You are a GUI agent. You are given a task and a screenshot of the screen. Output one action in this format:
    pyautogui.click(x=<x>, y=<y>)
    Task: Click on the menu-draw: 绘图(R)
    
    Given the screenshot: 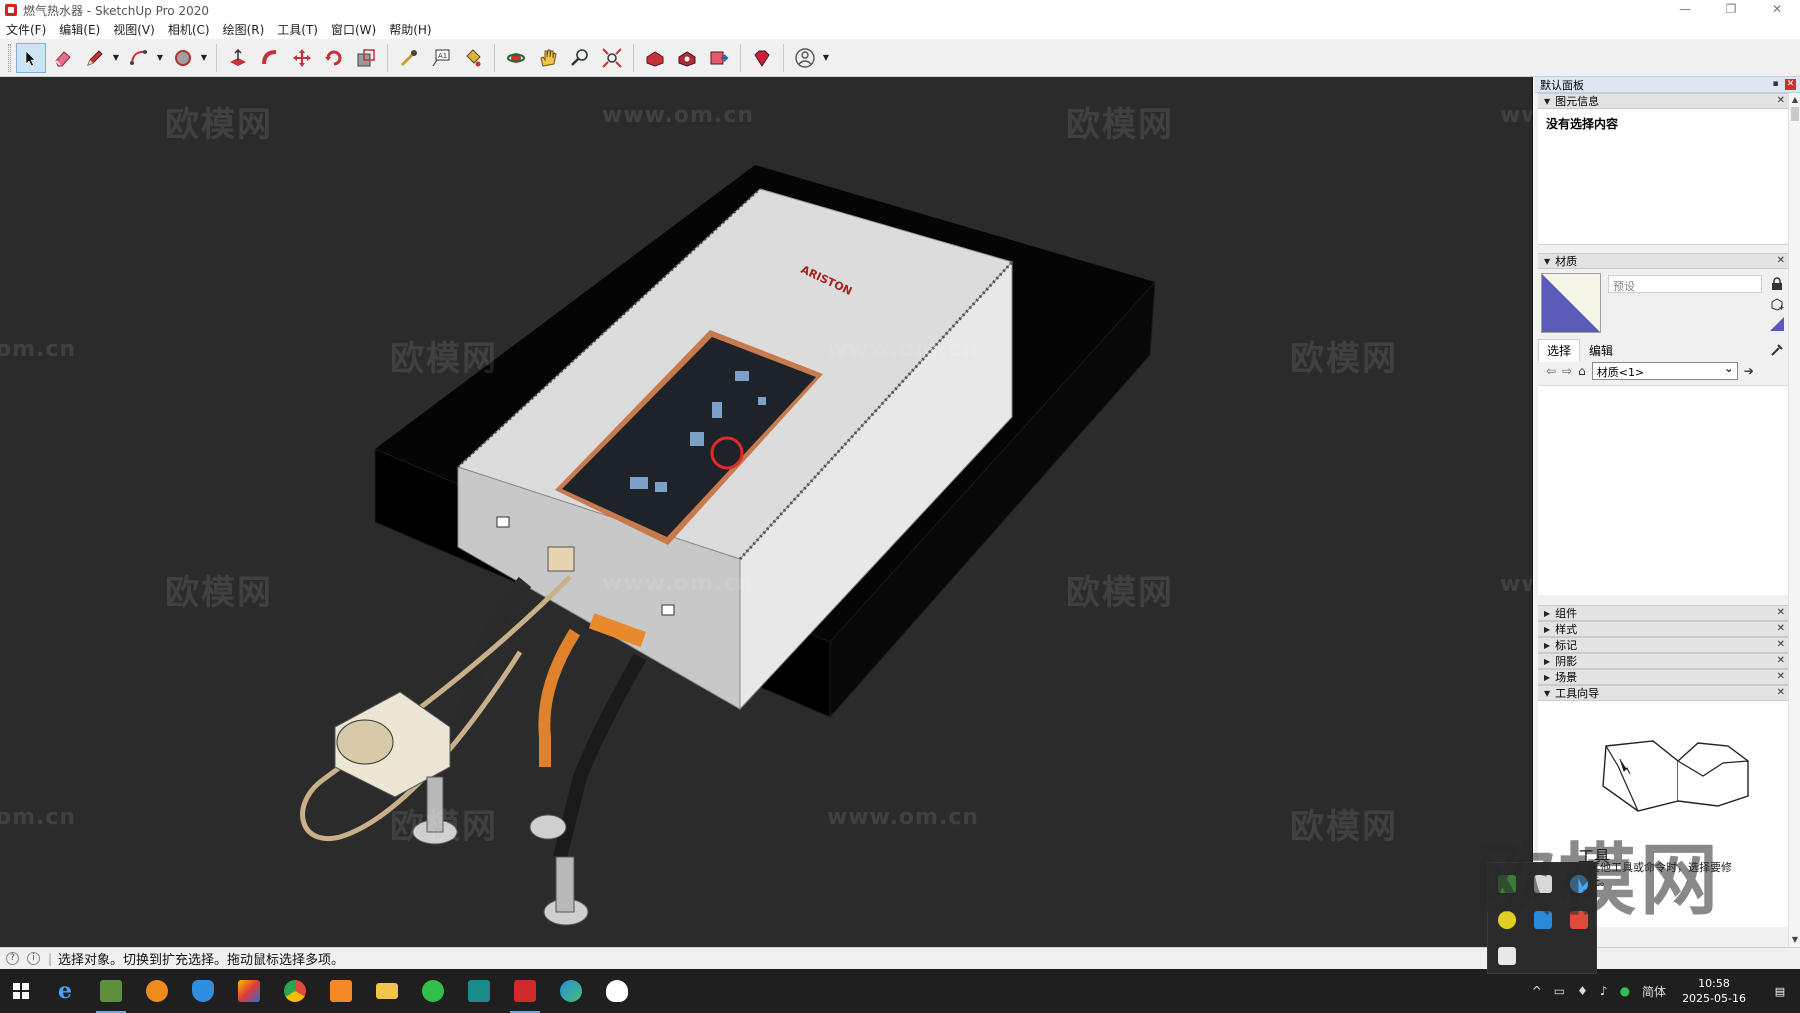 What is the action you would take?
    pyautogui.click(x=244, y=29)
    